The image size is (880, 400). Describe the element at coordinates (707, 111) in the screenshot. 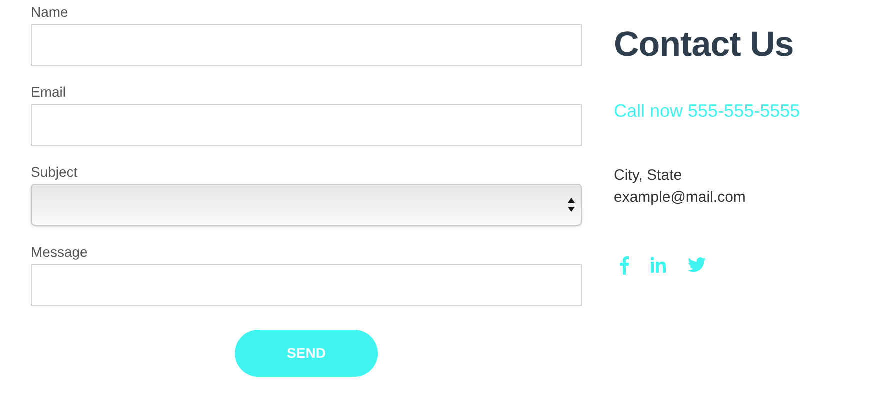

I see `phone-link: Call now 555-555-5555` at that location.